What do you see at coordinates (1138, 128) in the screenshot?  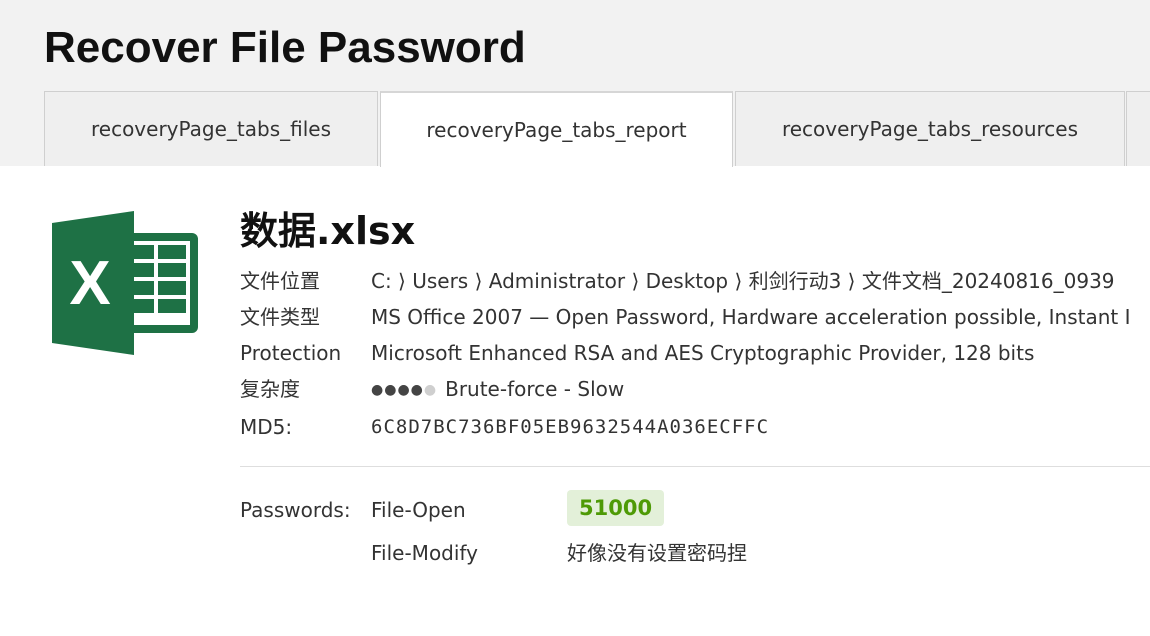 I see `tab-overflow` at bounding box center [1138, 128].